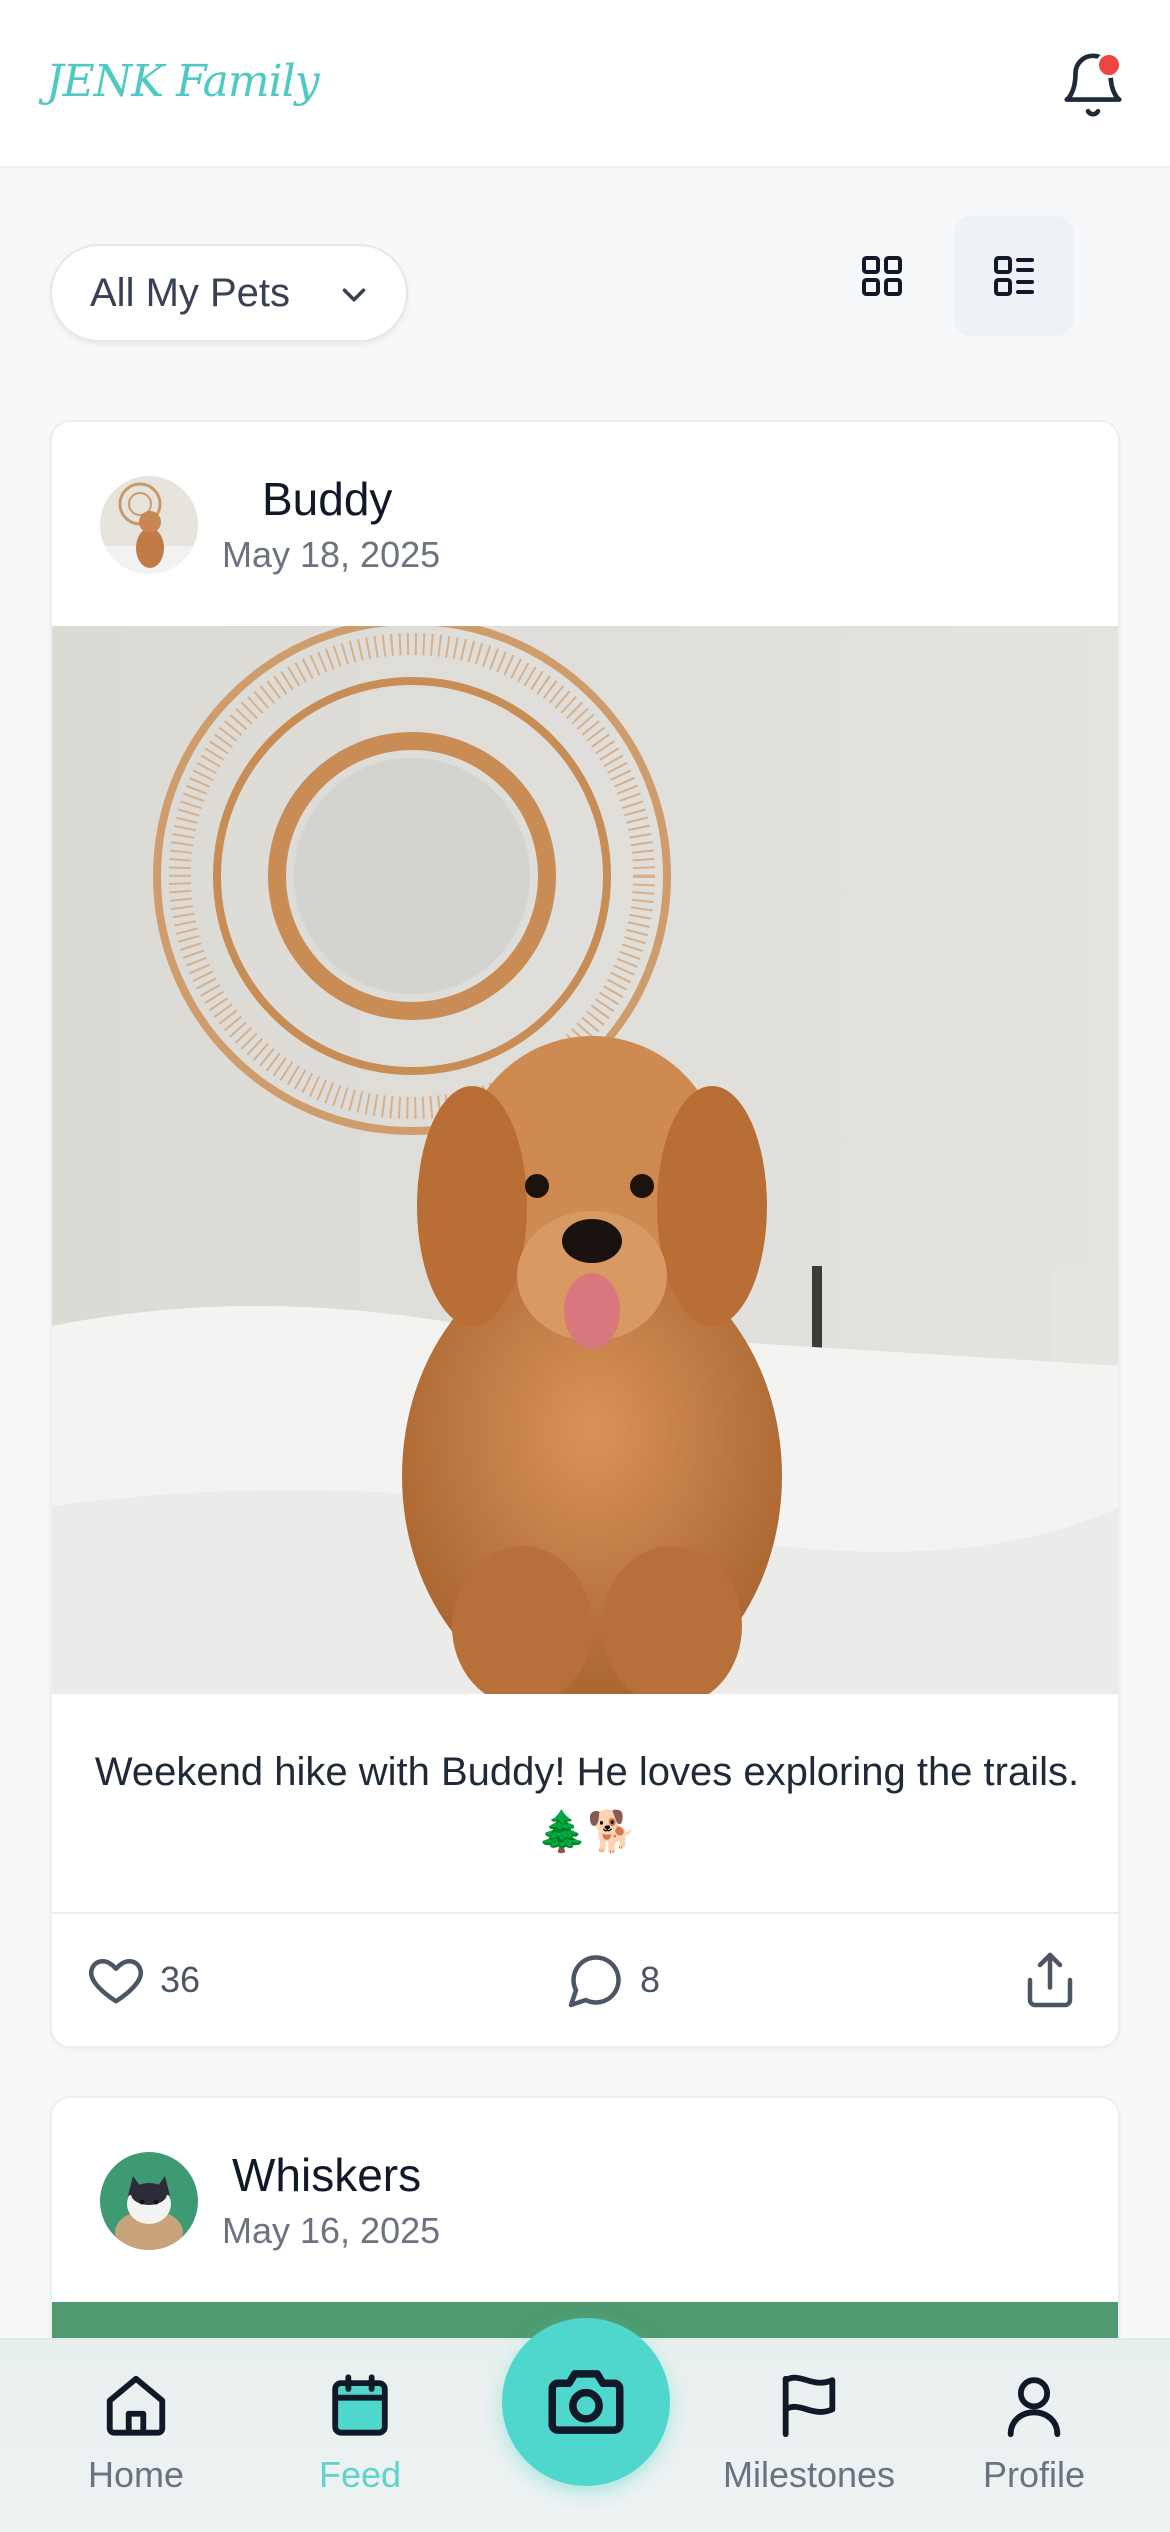 This screenshot has height=2532, width=1170. I want to click on pet-filter-dropdown: All My Pets, so click(229, 293).